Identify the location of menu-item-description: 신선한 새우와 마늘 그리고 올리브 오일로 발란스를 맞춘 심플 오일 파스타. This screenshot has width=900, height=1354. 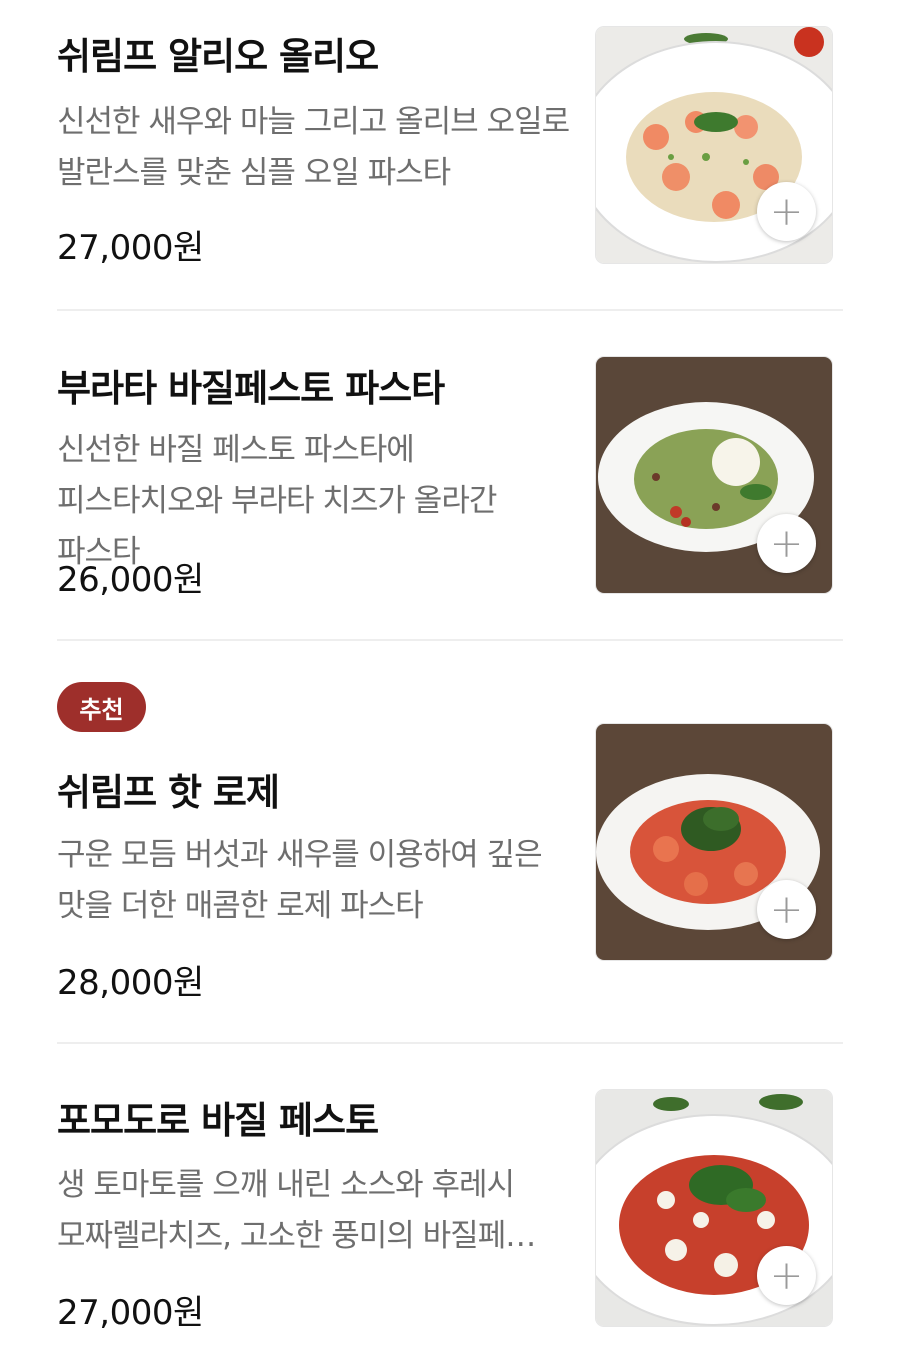
(313, 147).